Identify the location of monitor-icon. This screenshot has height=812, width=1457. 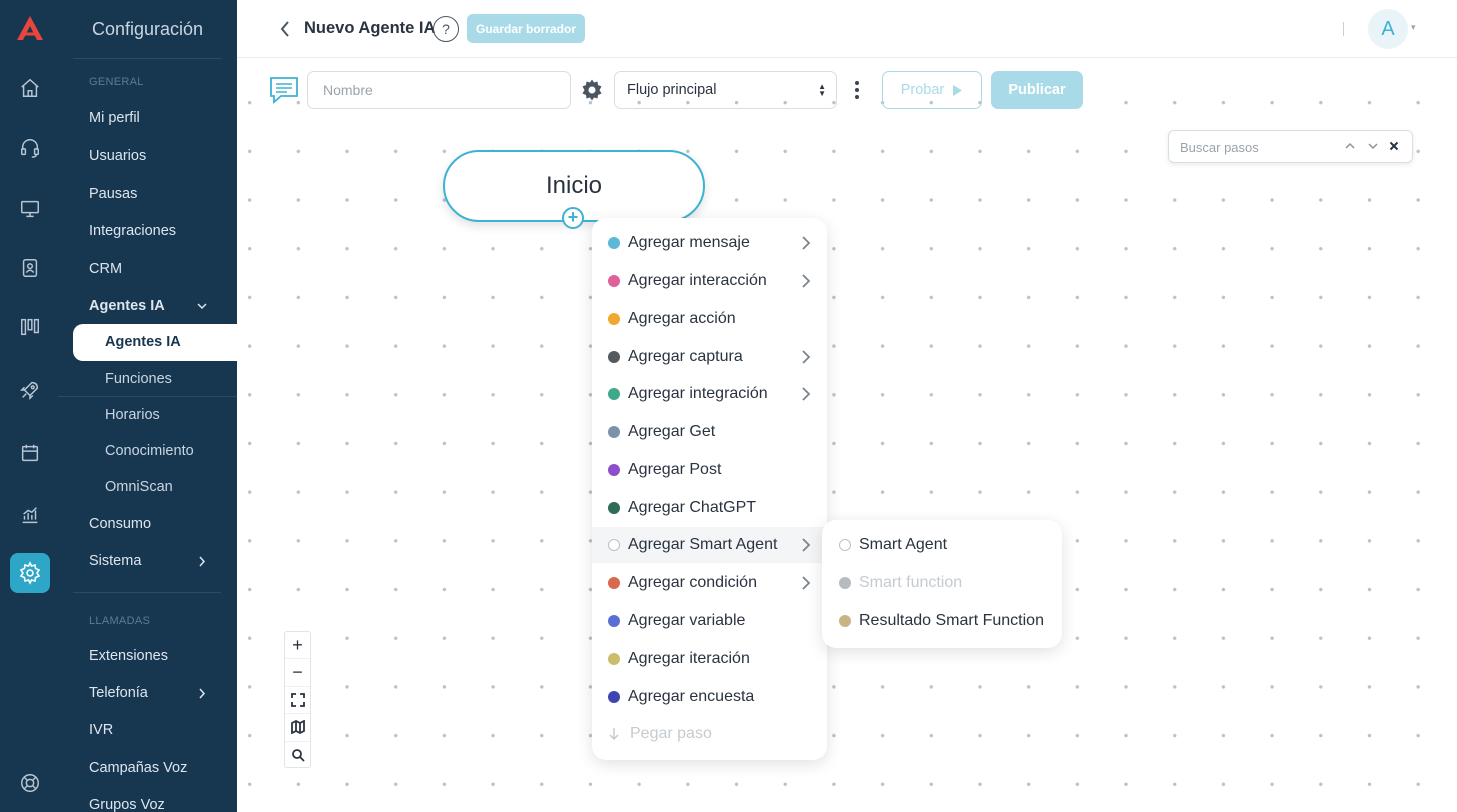
(30, 209).